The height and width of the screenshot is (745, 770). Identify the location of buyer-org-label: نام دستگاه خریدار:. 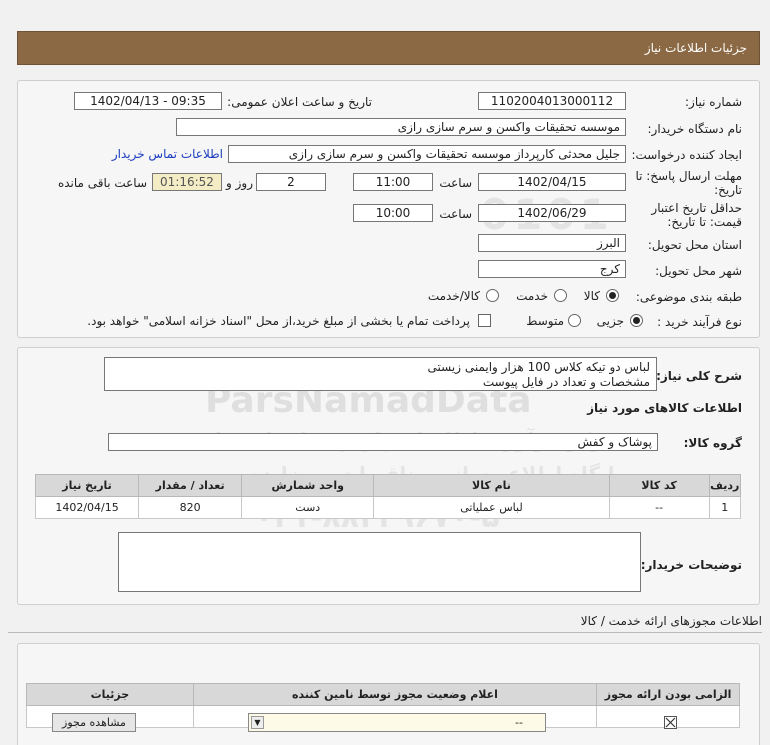
(695, 129).